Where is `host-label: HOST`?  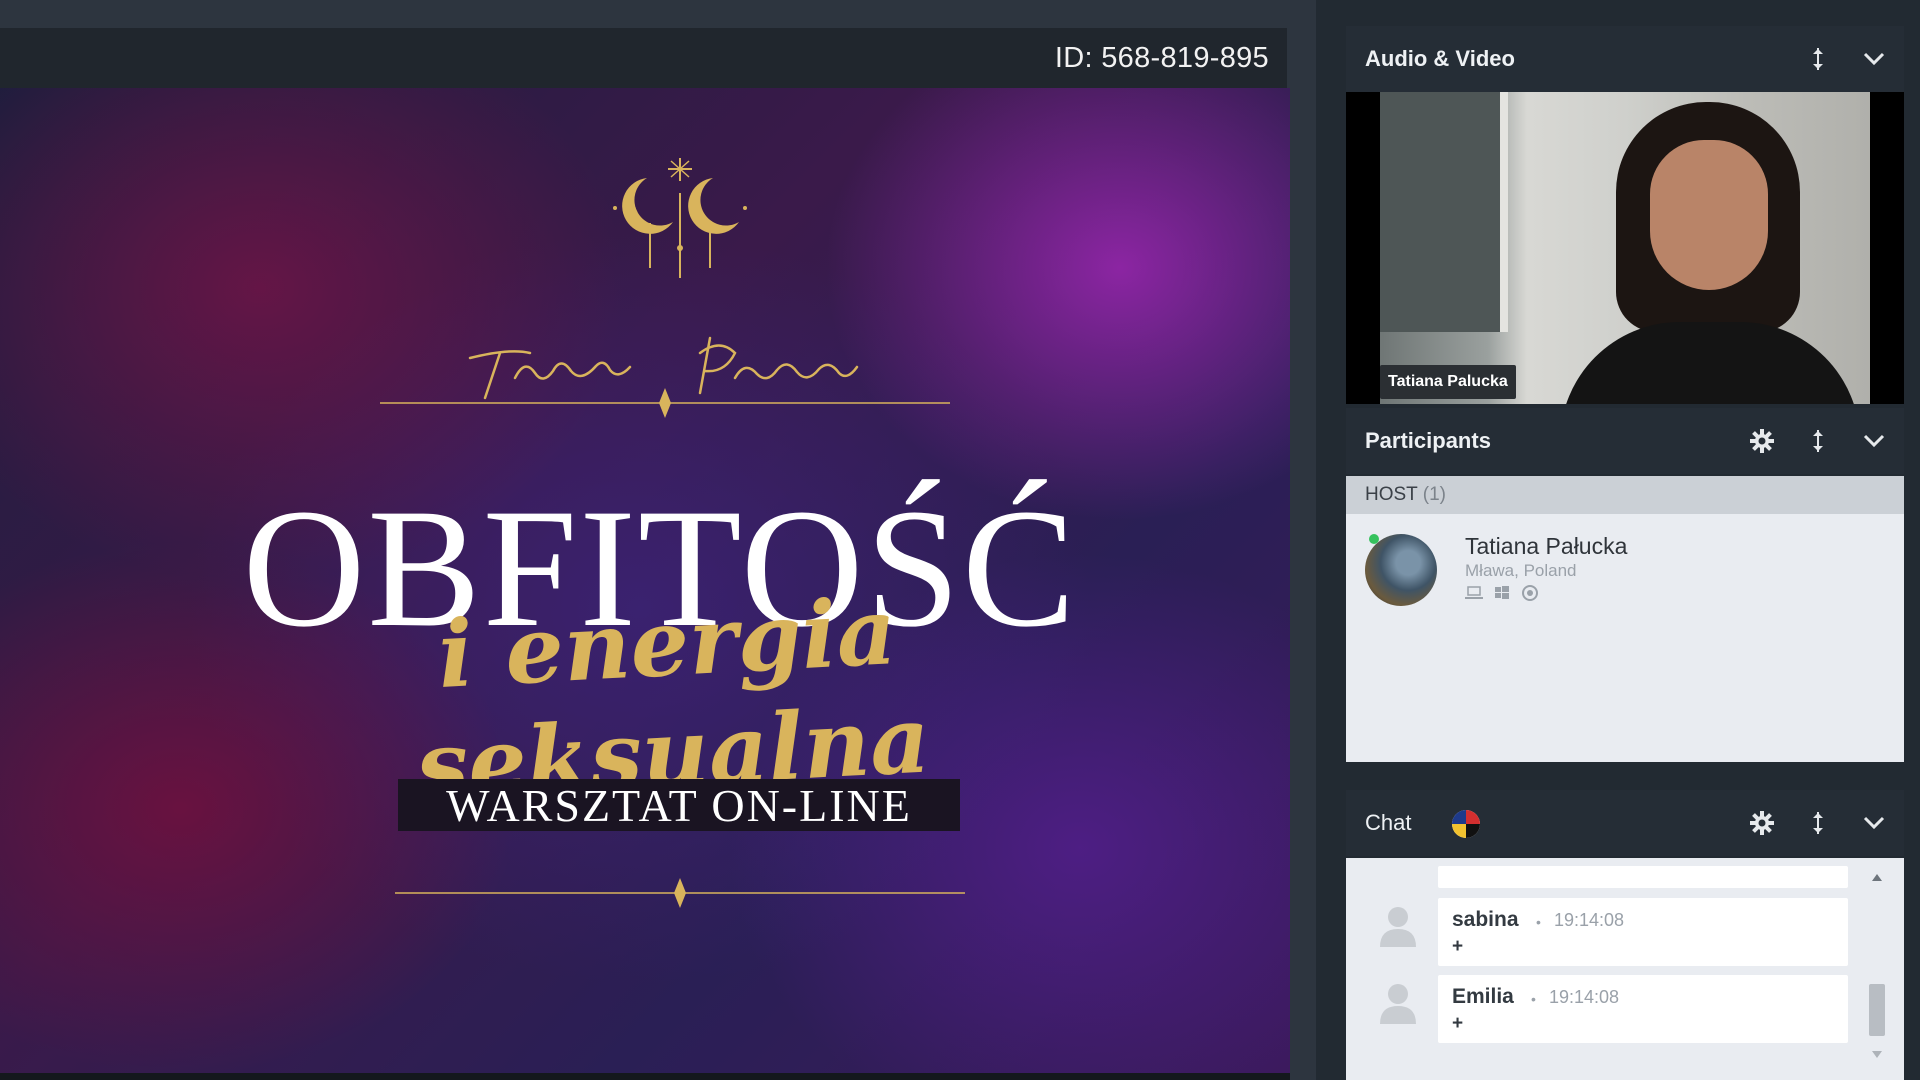 host-label: HOST is located at coordinates (1391, 494).